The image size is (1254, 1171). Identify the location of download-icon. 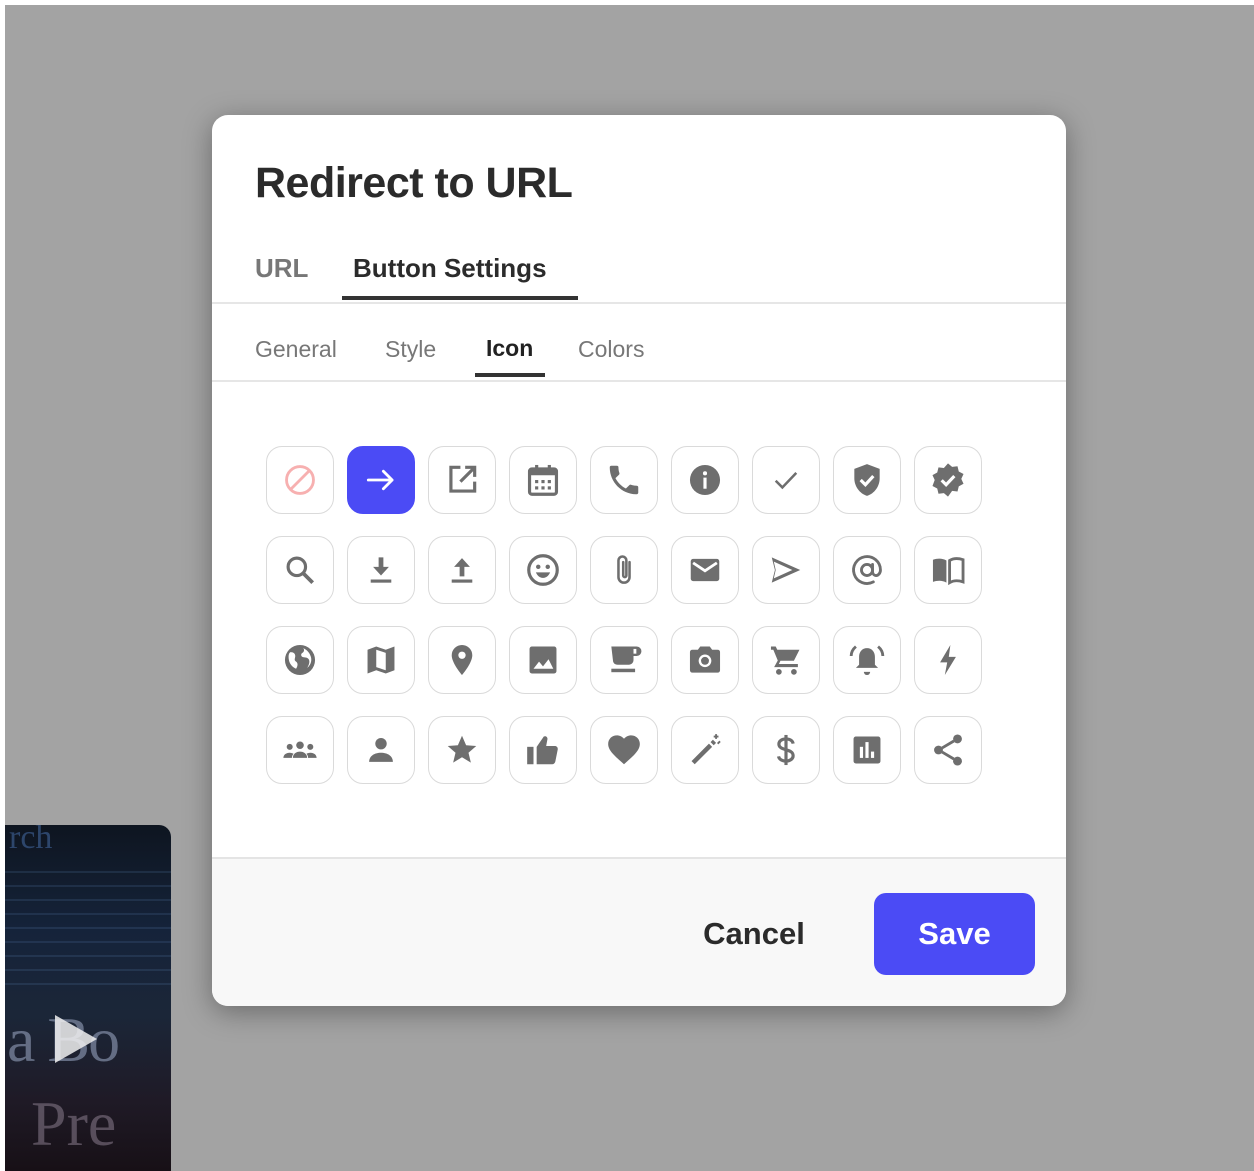
(381, 570).